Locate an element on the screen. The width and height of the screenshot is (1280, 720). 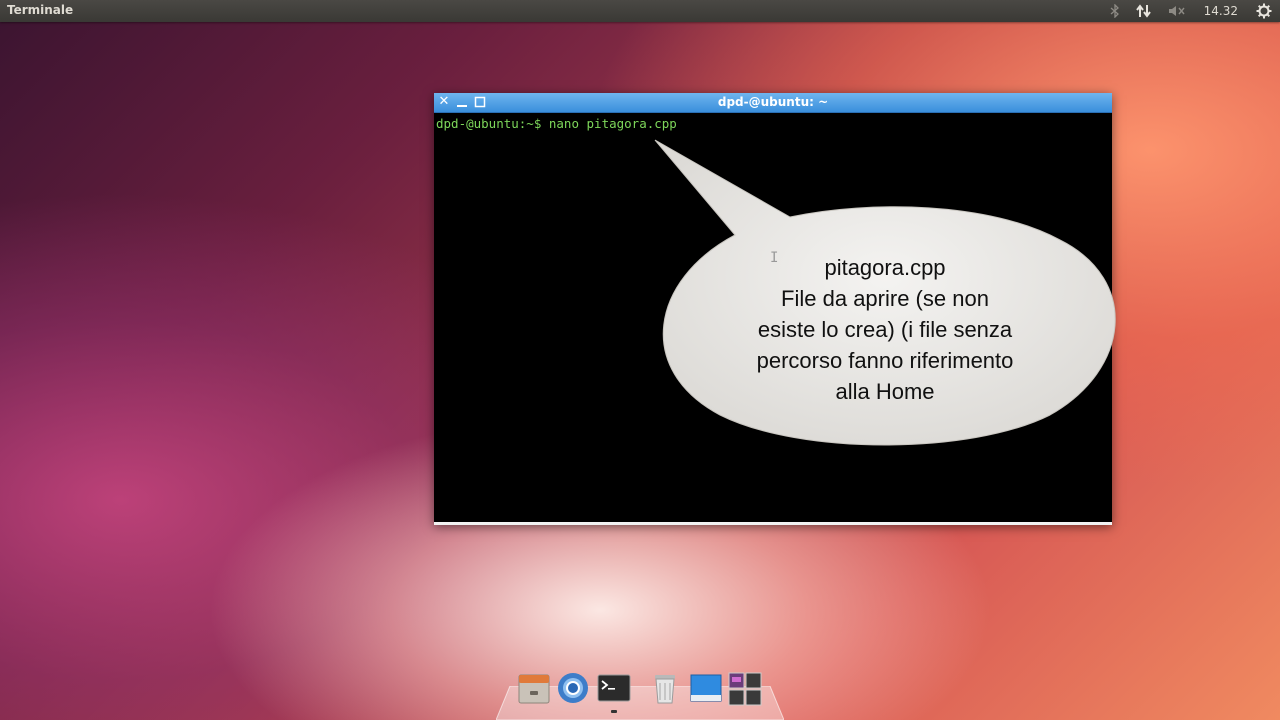
clock: 14.32 is located at coordinates (1221, 11).